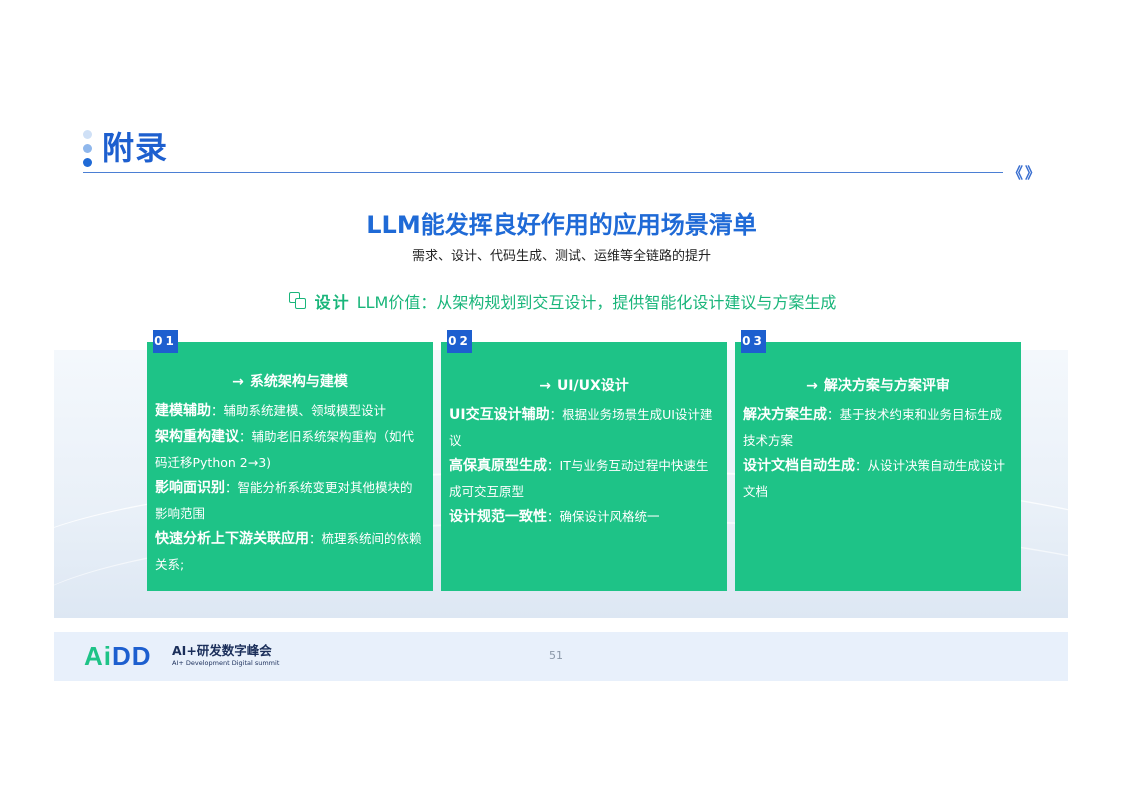 The image size is (1123, 794). Describe the element at coordinates (878, 427) in the screenshot. I see `list-item: 解决方案生成：基于技术约束和业务目标生成技术方案` at that location.